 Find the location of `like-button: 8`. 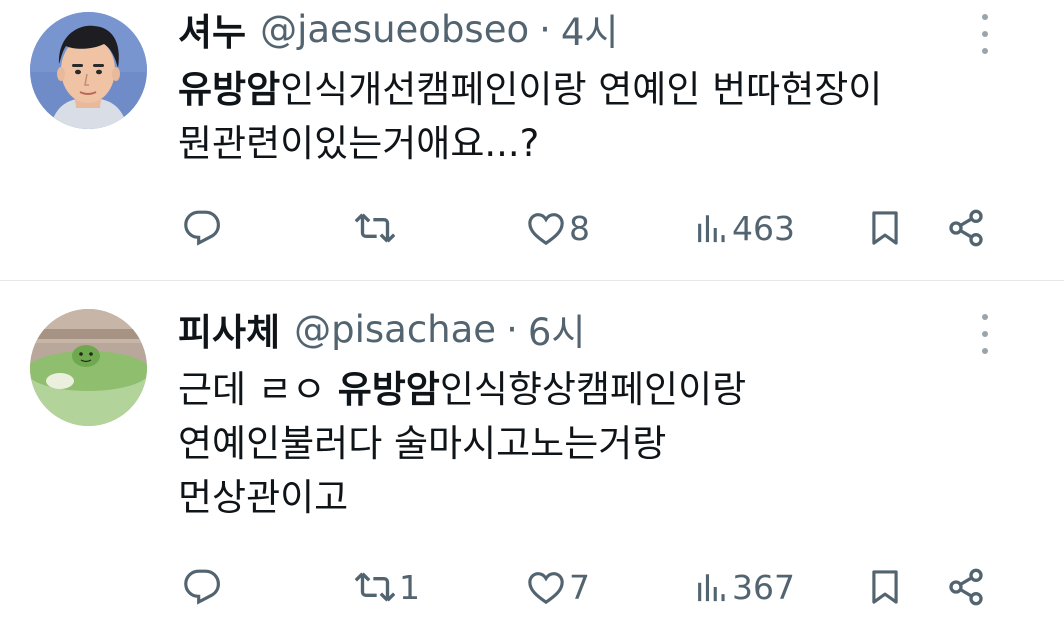

like-button: 8 is located at coordinates (558, 228).